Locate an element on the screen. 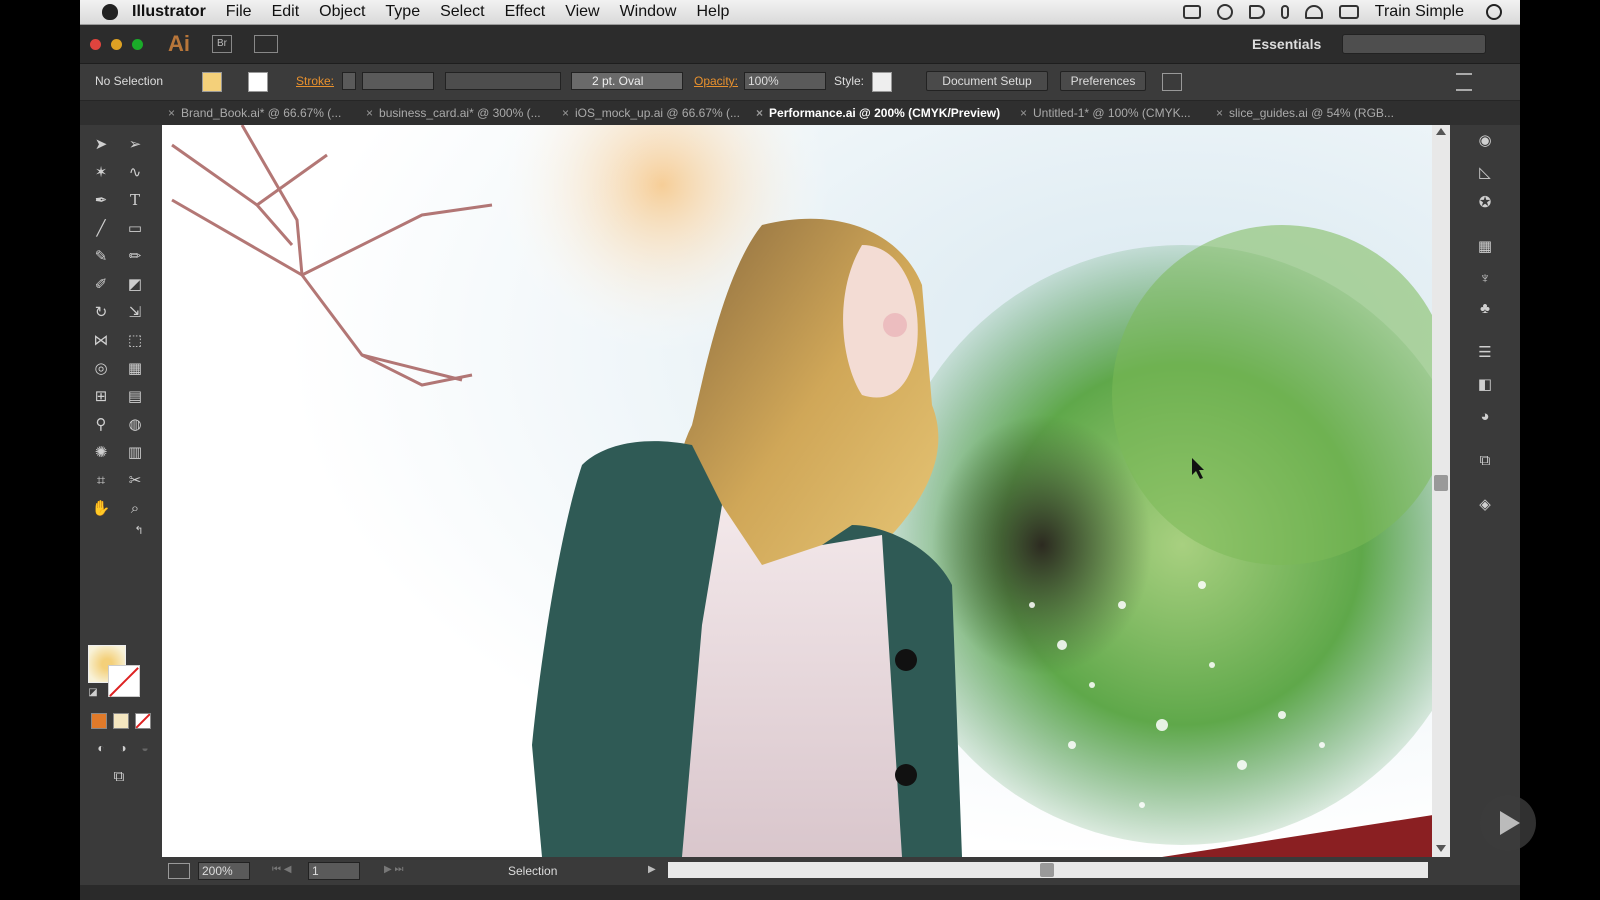 This screenshot has height=900, width=1600. layers-panel-icon: ◈ is located at coordinates (1485, 504).